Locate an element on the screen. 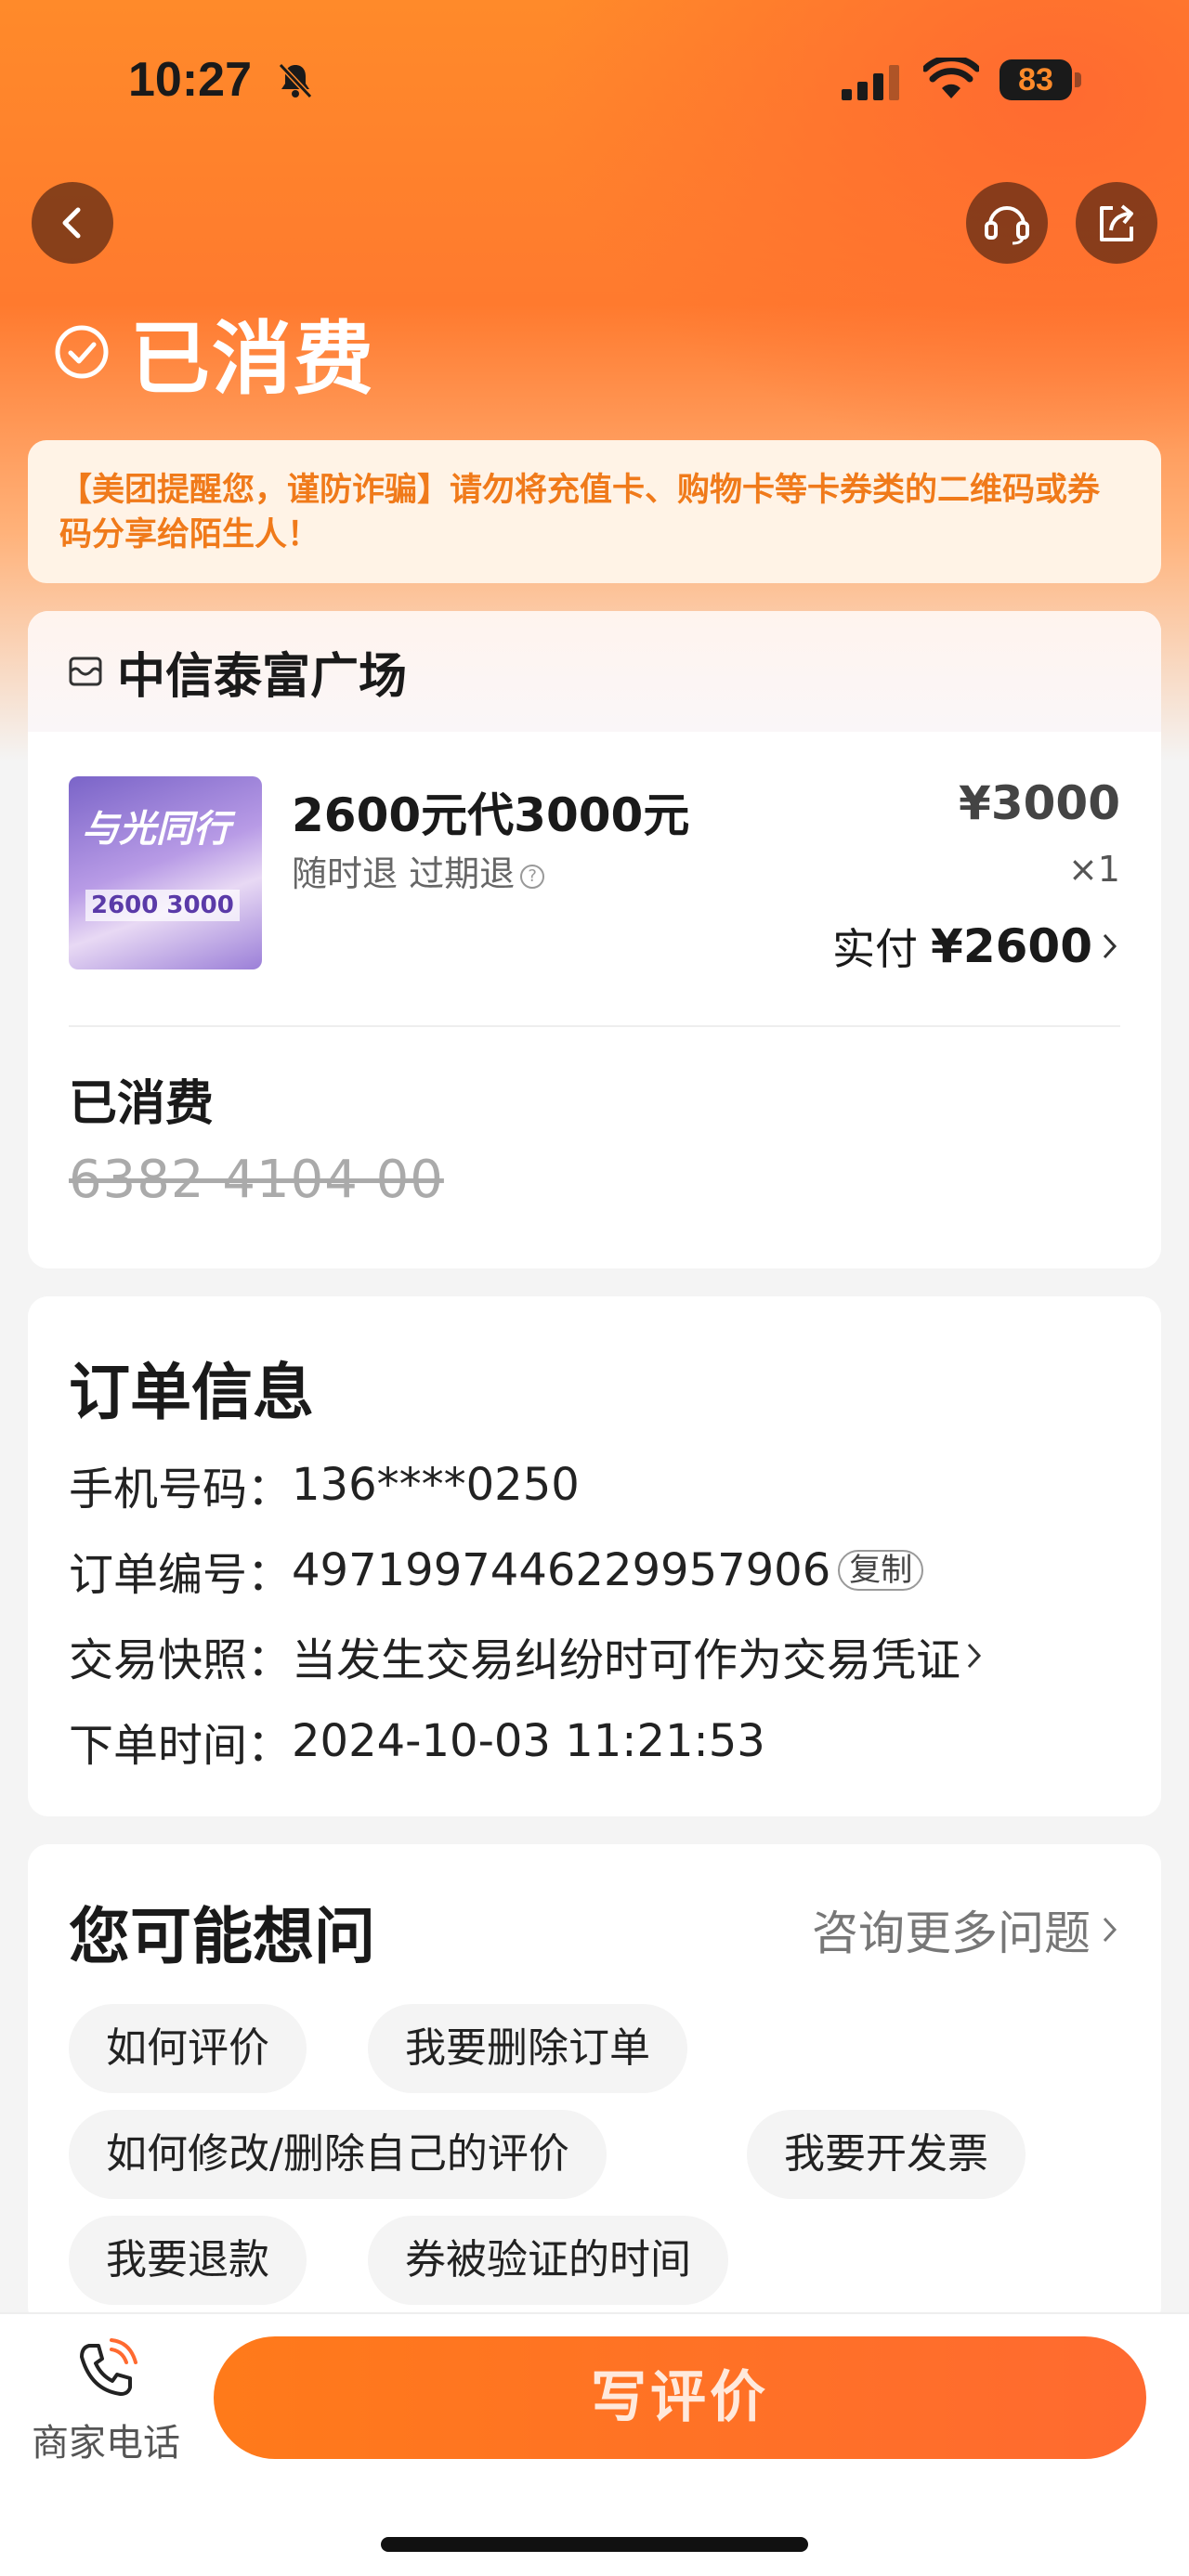  product-image-title: 与光同行 is located at coordinates (156, 829).